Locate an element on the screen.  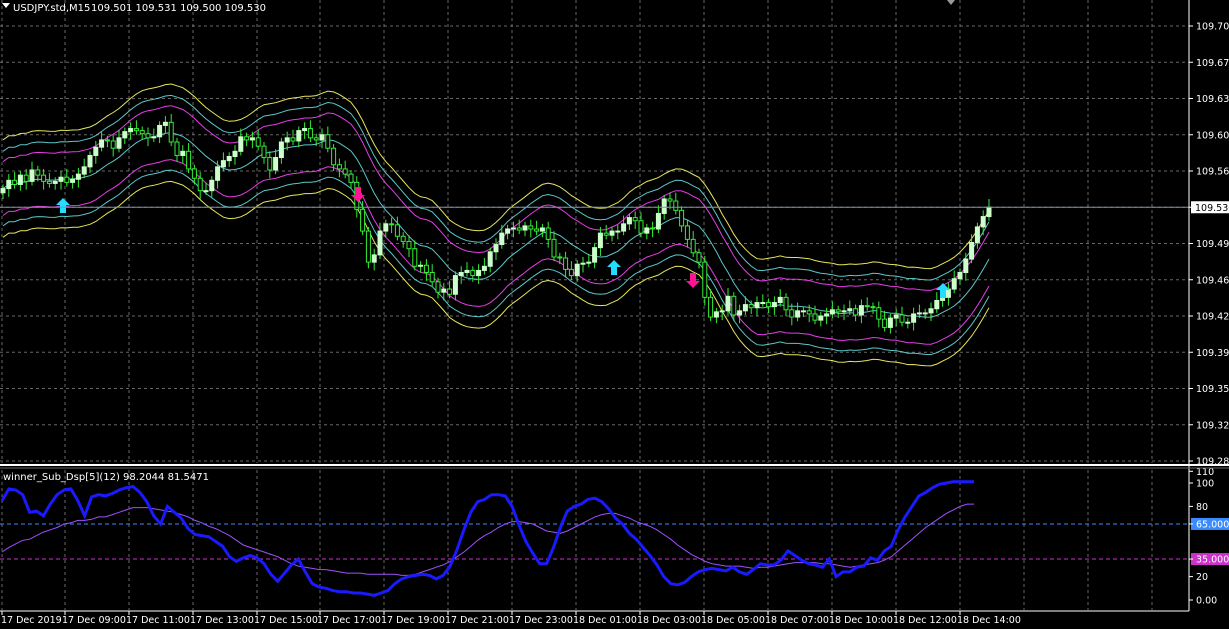
time-tick-label: 18 Dec 12:00 is located at coordinates (925, 620).